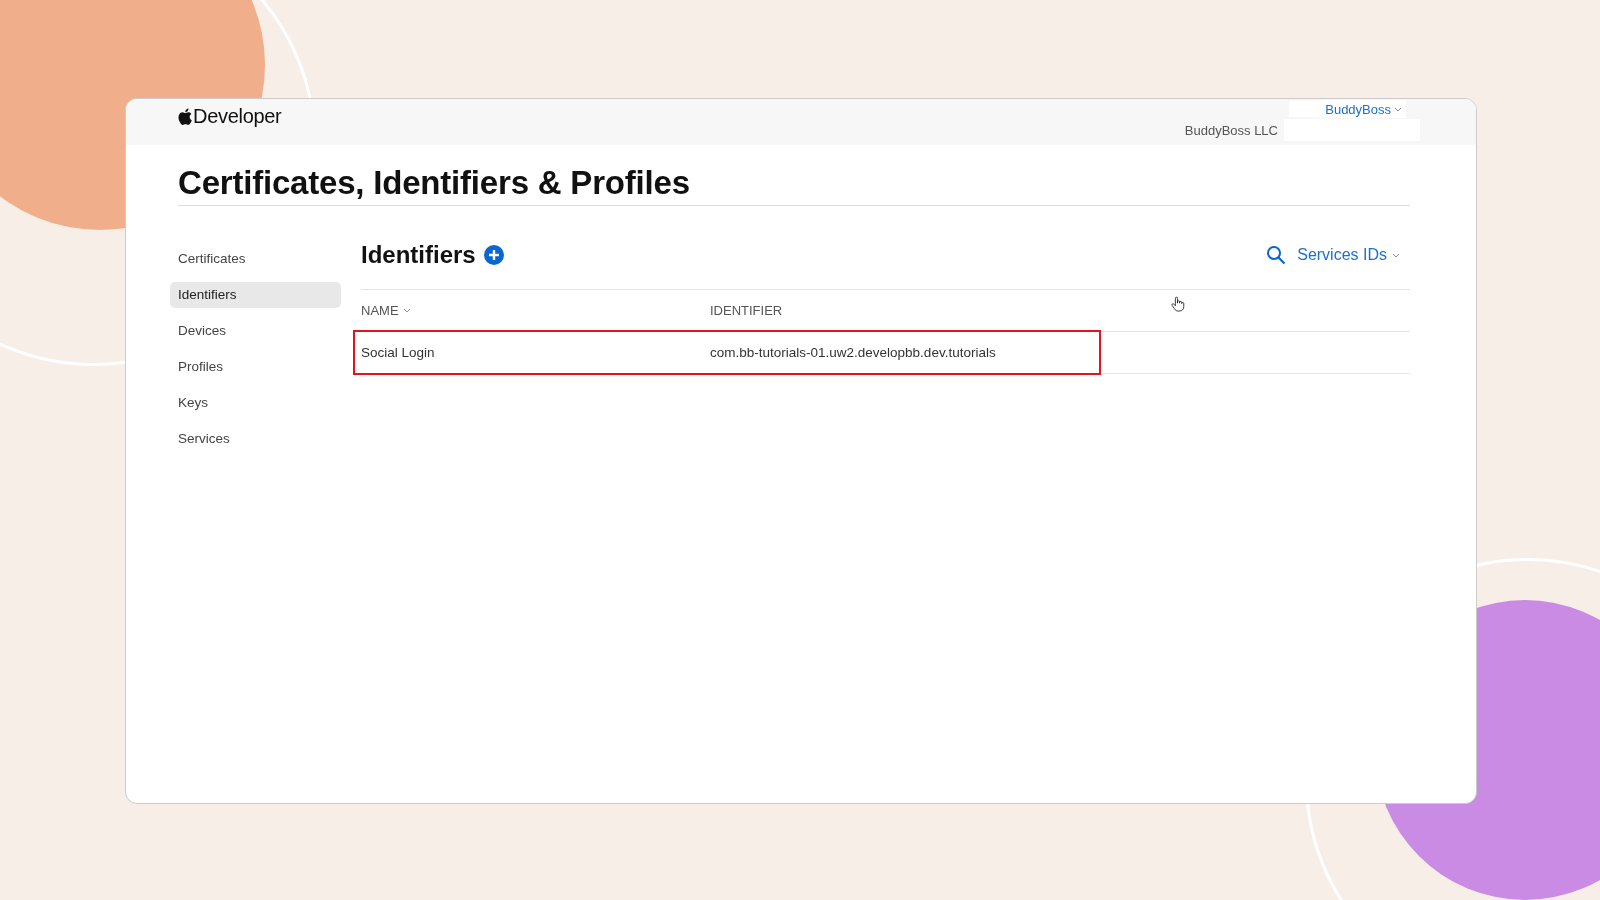 This screenshot has width=1600, height=900. What do you see at coordinates (255, 403) in the screenshot?
I see `sidebar-item: Keys` at bounding box center [255, 403].